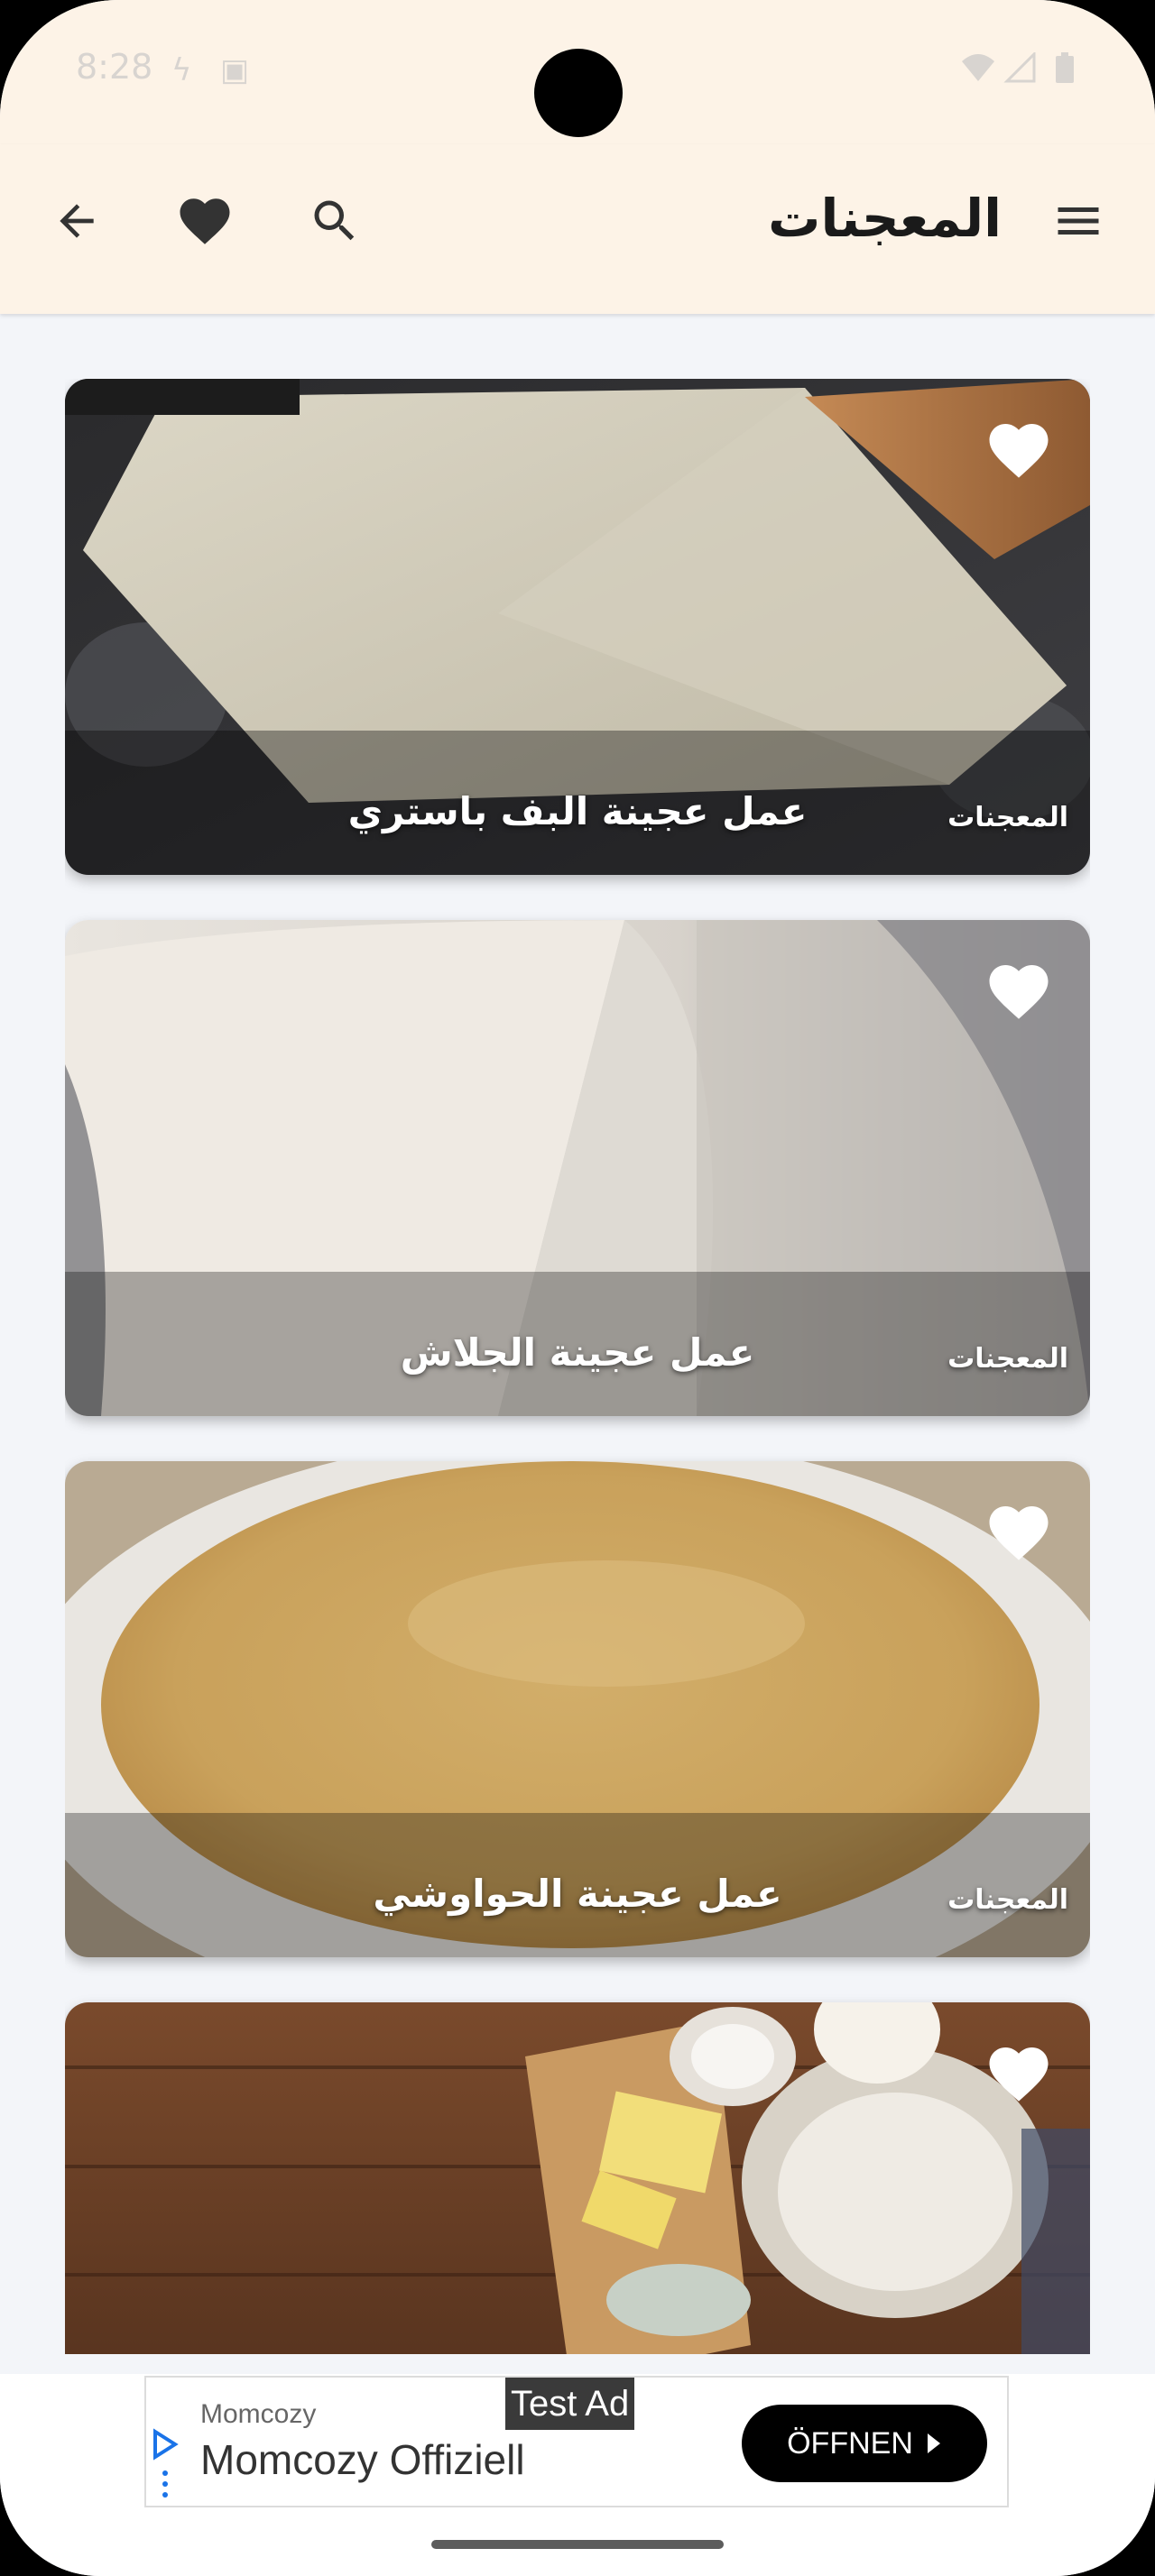  Describe the element at coordinates (235, 70) in the screenshot. I see `notification-icon: ▣` at that location.